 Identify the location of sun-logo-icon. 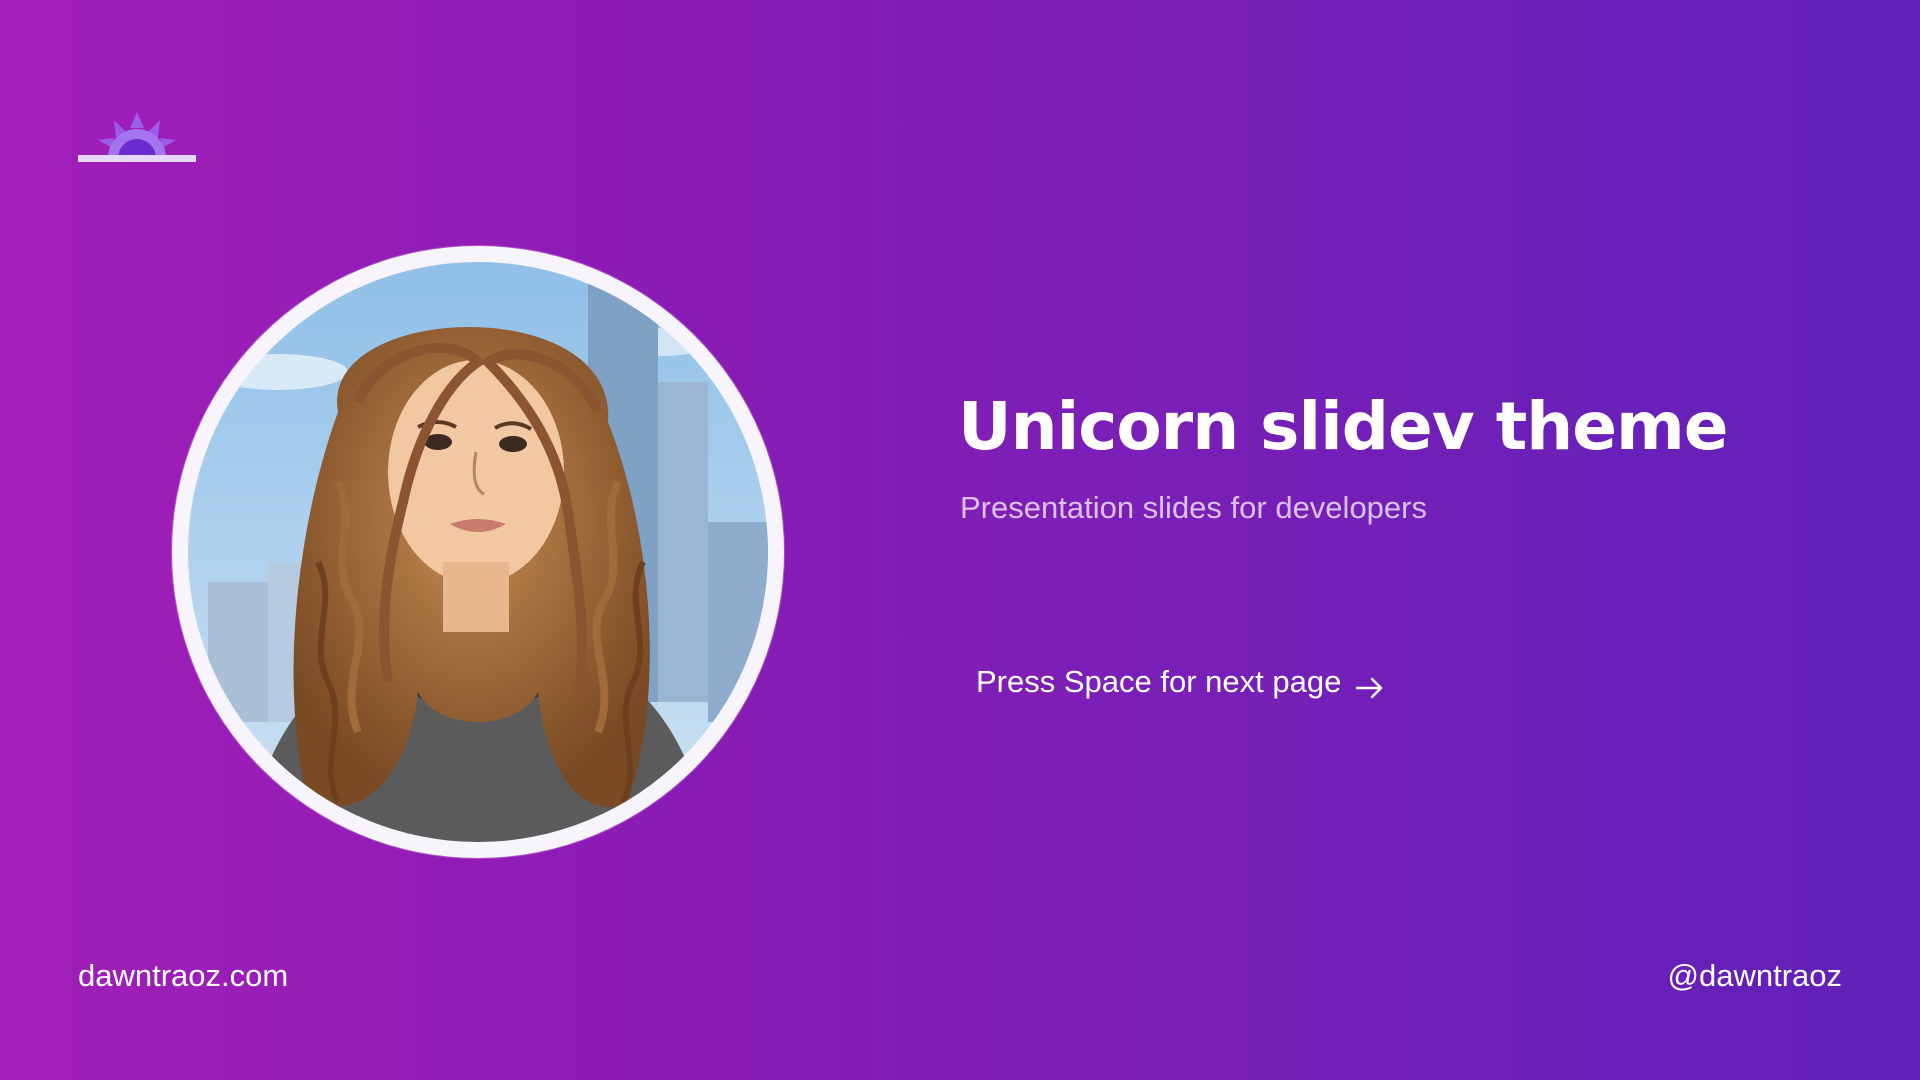
(137, 136).